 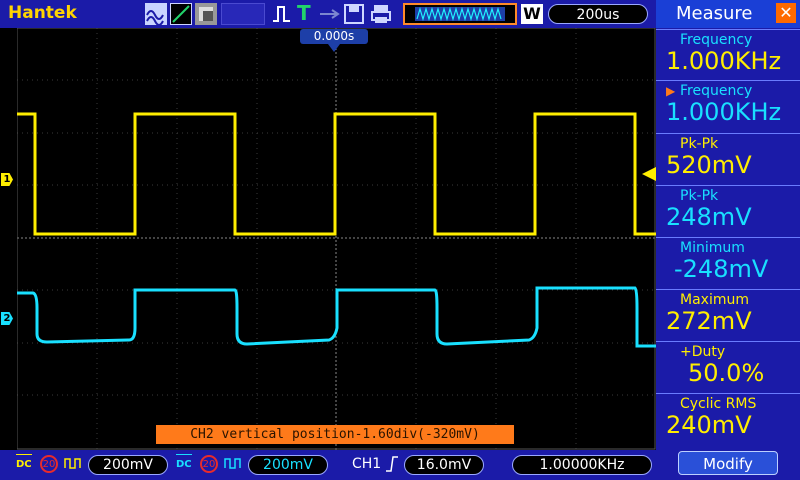 I want to click on top-toolbar: Hantek T W 200us, so click(x=328, y=14).